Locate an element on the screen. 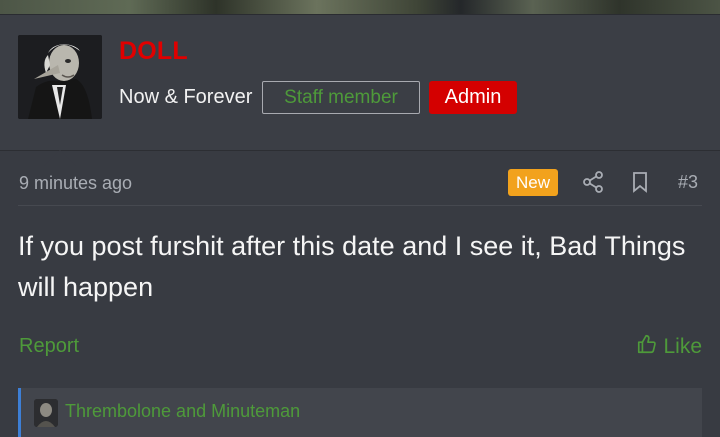 The height and width of the screenshot is (437, 720). reaction-avatar is located at coordinates (46, 413).